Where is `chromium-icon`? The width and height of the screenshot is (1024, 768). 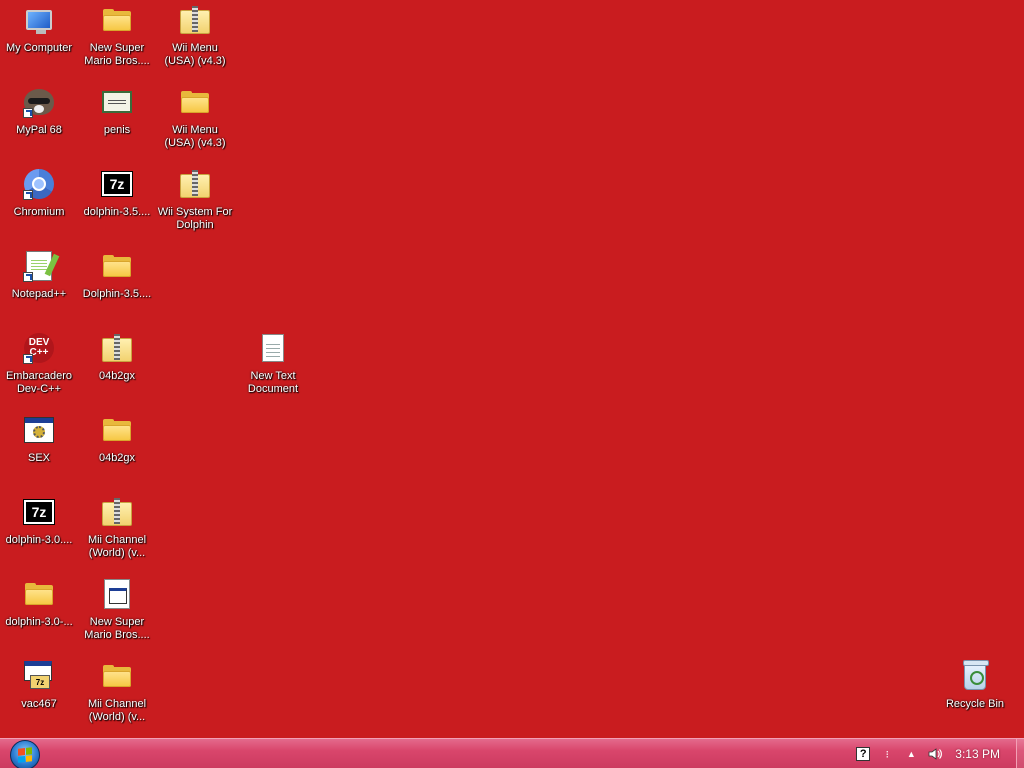 chromium-icon is located at coordinates (39, 184).